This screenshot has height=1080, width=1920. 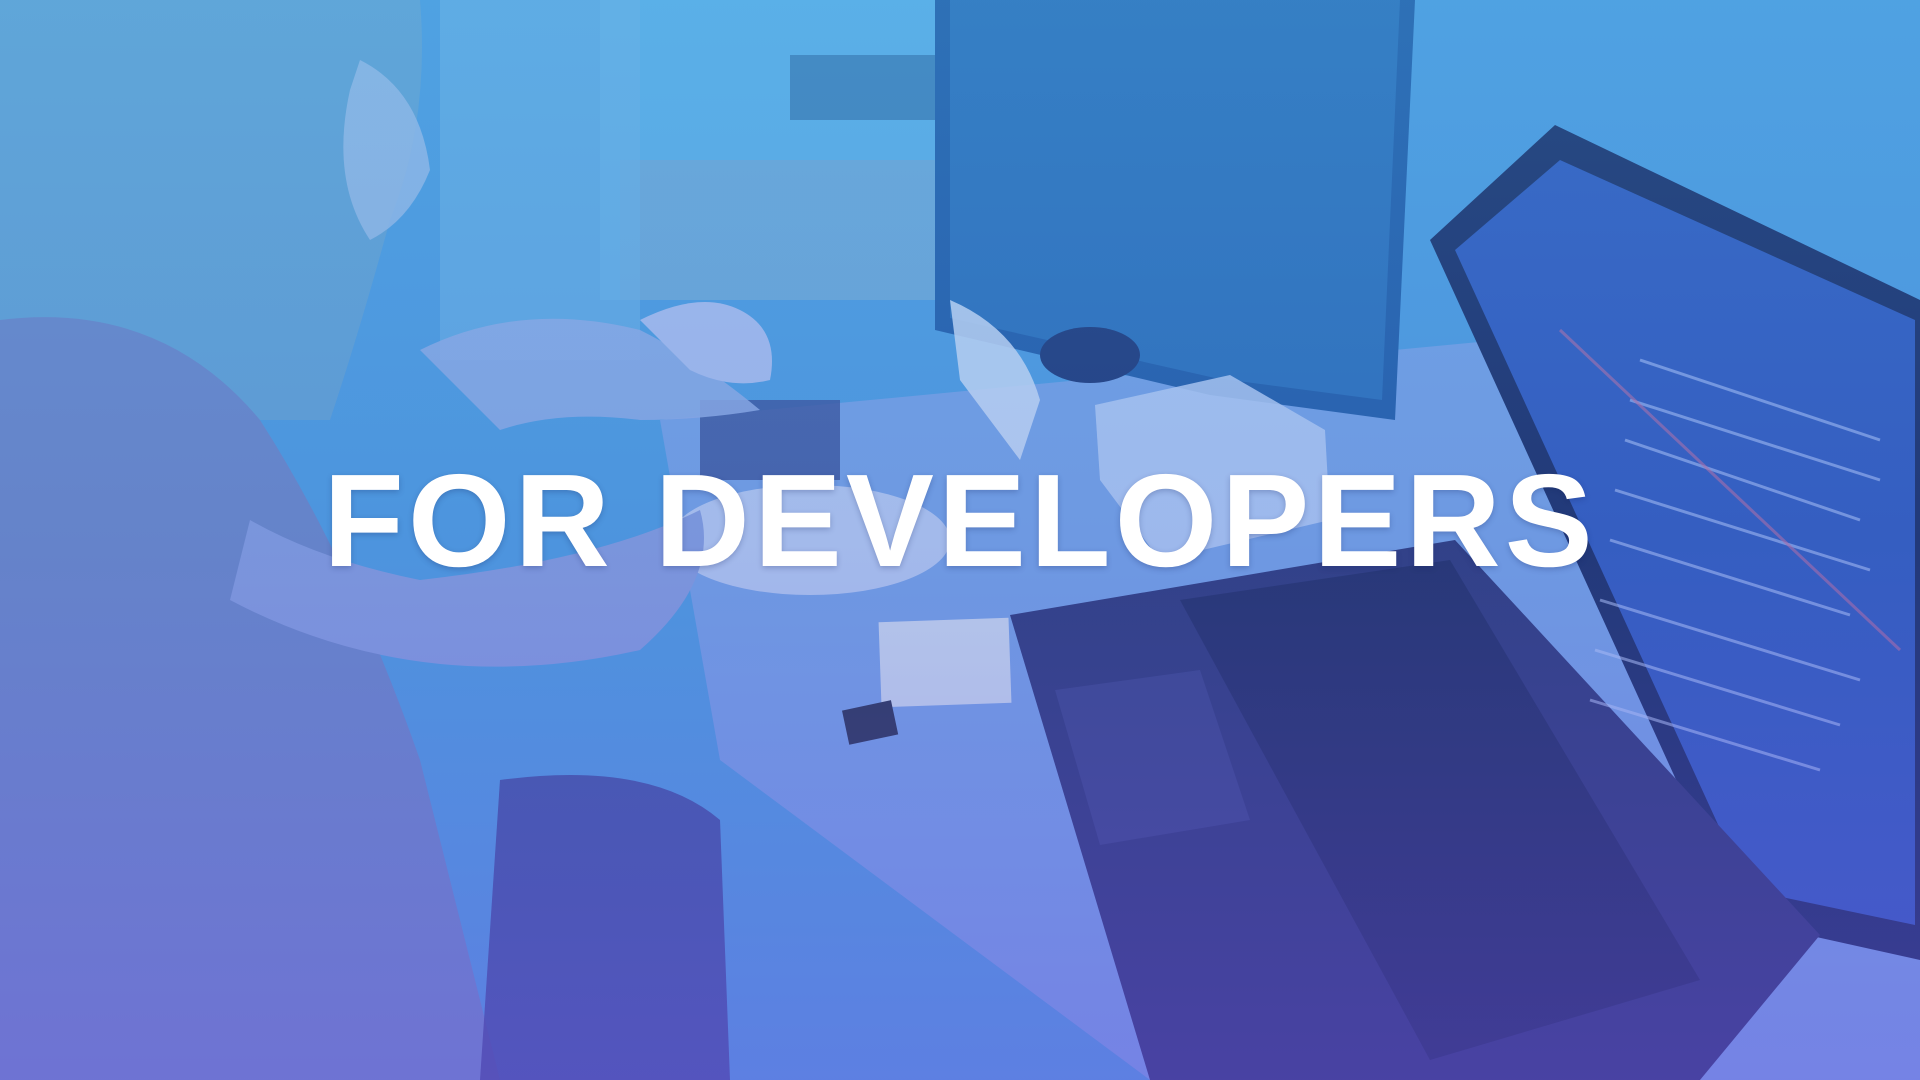 I want to click on hero-headline: FOR DEVELOPERS, so click(x=960, y=520).